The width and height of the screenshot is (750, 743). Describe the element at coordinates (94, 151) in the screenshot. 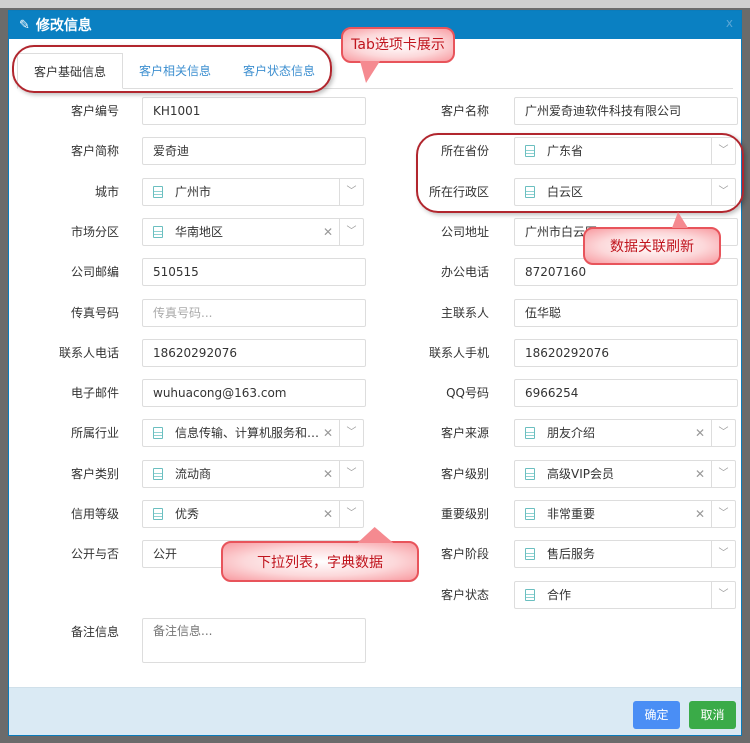

I see `left-field-label: 客户简称` at that location.